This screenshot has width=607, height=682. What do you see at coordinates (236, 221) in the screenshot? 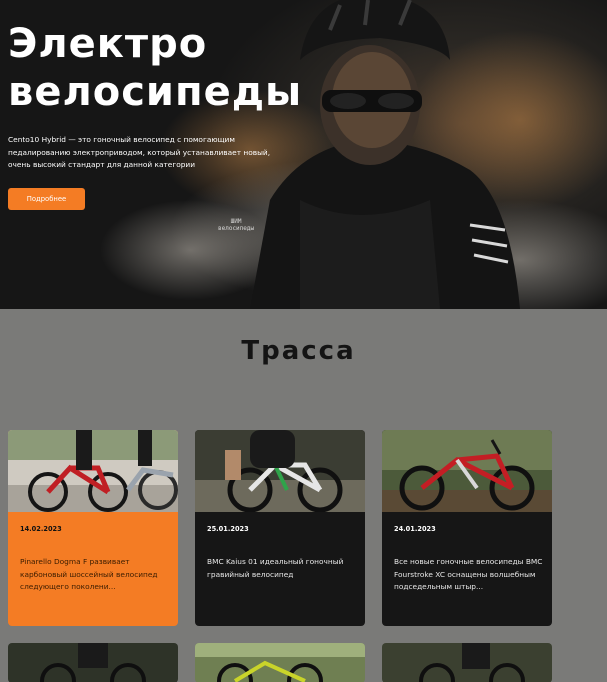
I see `brand-logo-line1: ШИМ` at bounding box center [236, 221].